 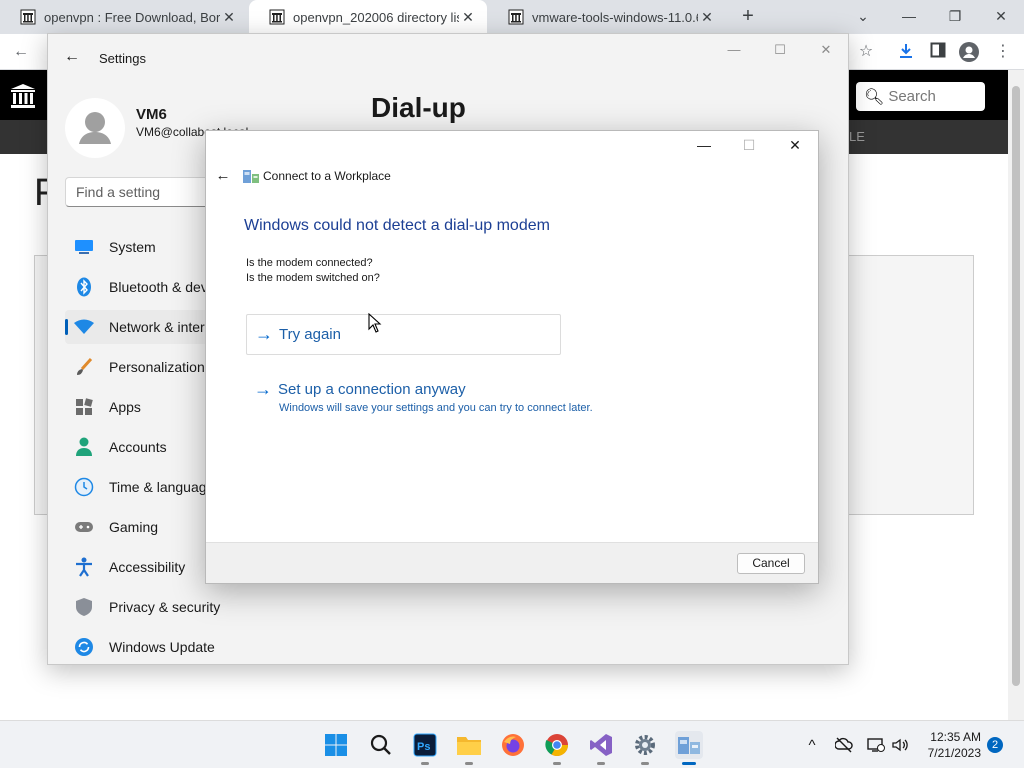 I want to click on sync-off-icon, so click(x=844, y=745).